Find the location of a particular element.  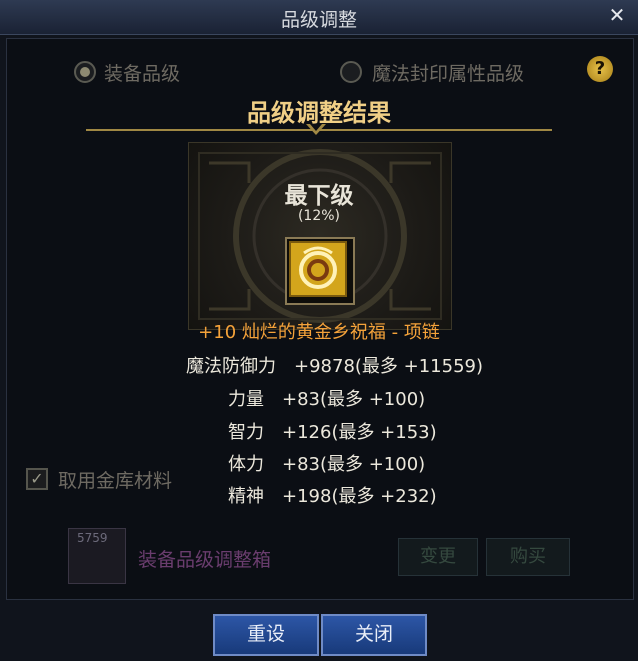

stat-value-strength: +83(最多 +100) is located at coordinates (354, 399).